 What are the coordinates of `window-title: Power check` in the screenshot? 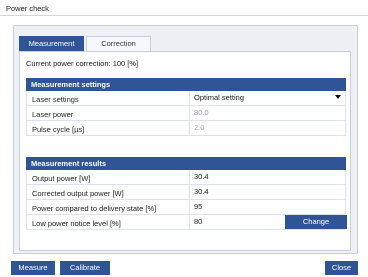 It's located at (27, 8).